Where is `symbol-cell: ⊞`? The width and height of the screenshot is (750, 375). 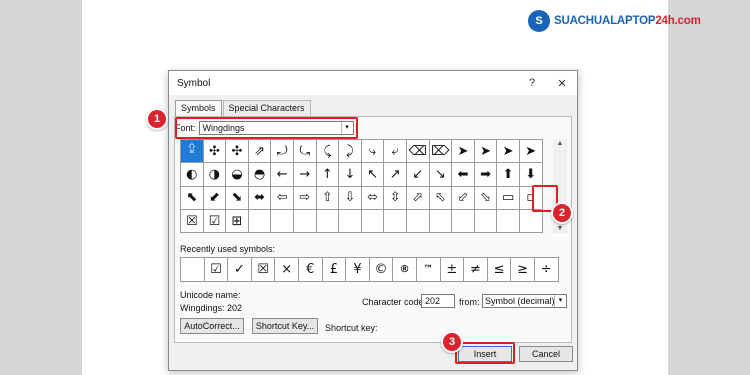
symbol-cell: ⊞ is located at coordinates (237, 221).